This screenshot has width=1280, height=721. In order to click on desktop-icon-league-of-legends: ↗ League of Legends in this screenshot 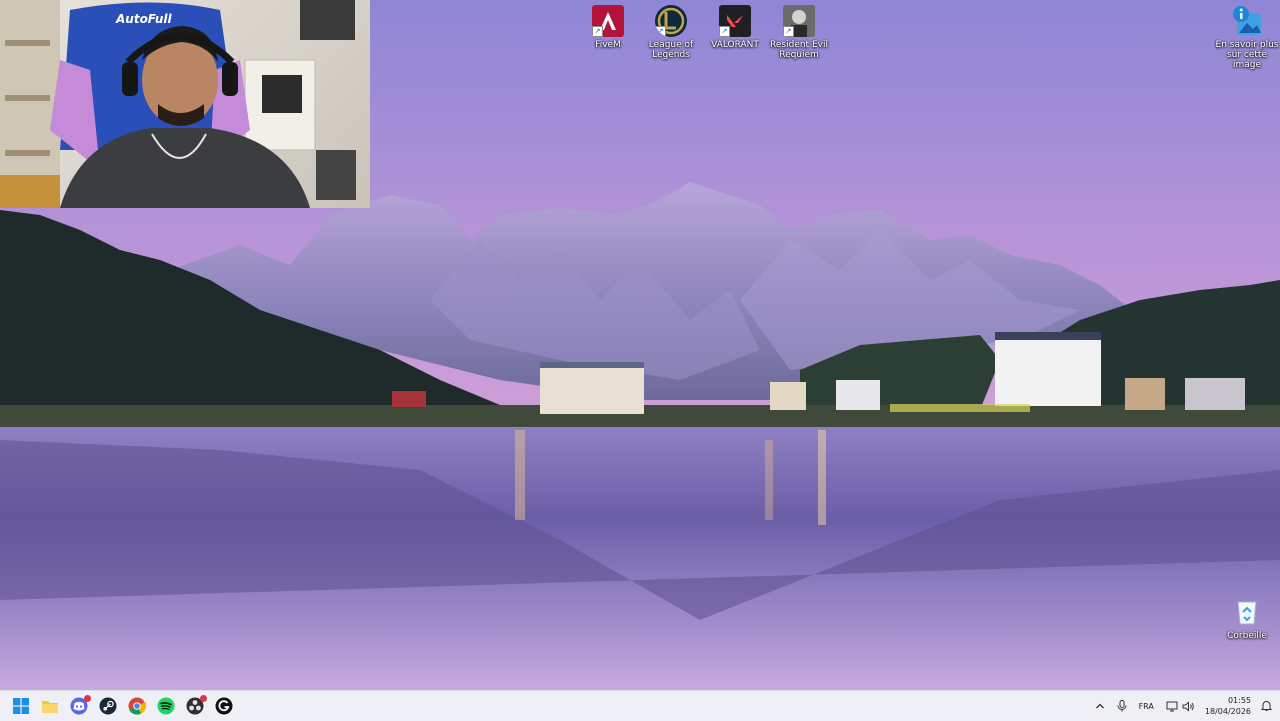, I will do `click(671, 32)`.